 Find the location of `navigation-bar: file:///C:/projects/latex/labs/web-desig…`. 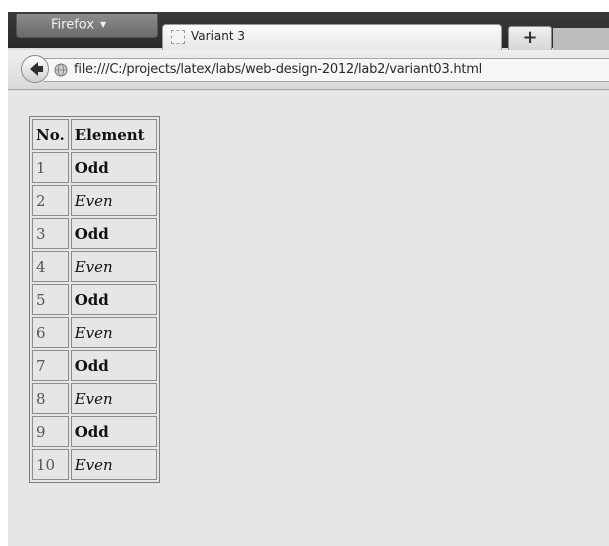

navigation-bar: file:///C:/projects/latex/labs/web-desig… is located at coordinates (308, 70).